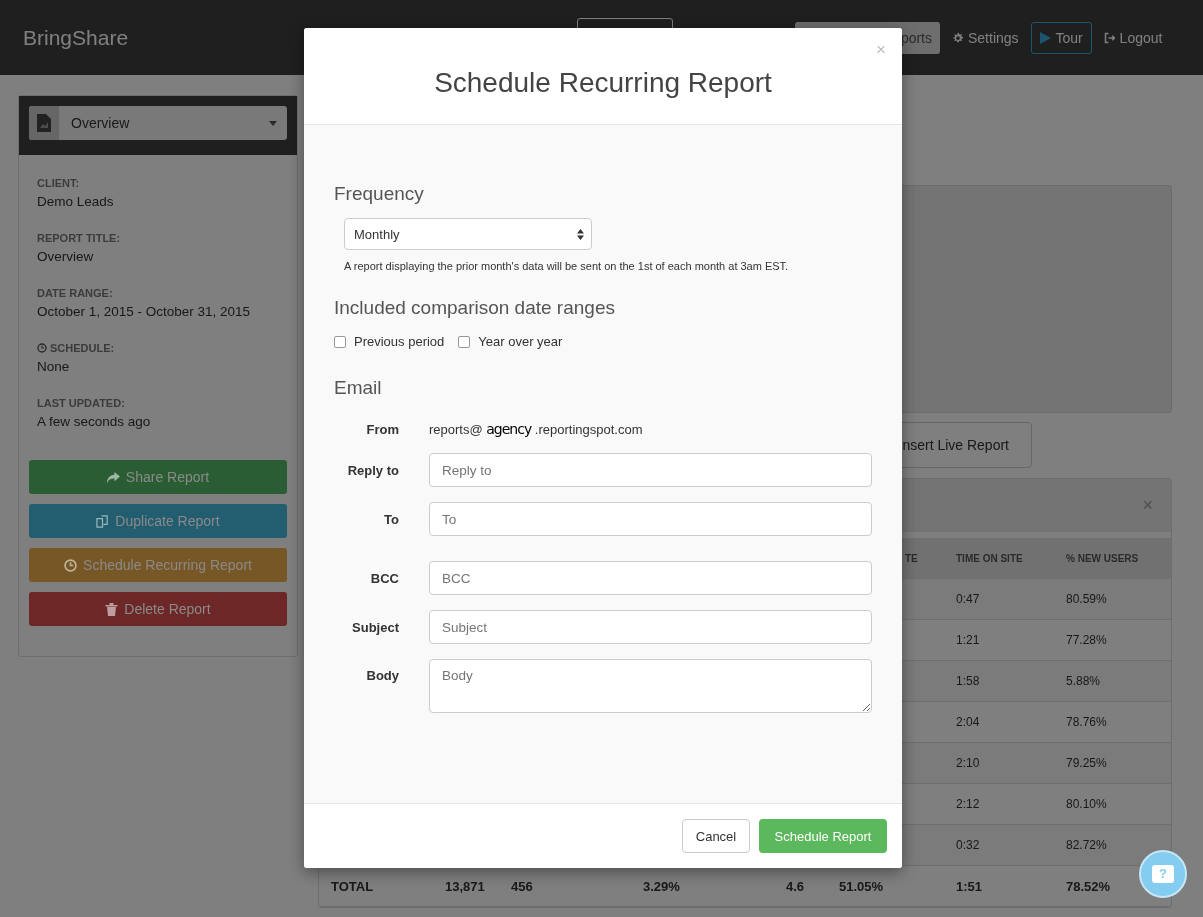  Describe the element at coordinates (1086, 763) in the screenshot. I see `table-cell: 79.25%` at that location.